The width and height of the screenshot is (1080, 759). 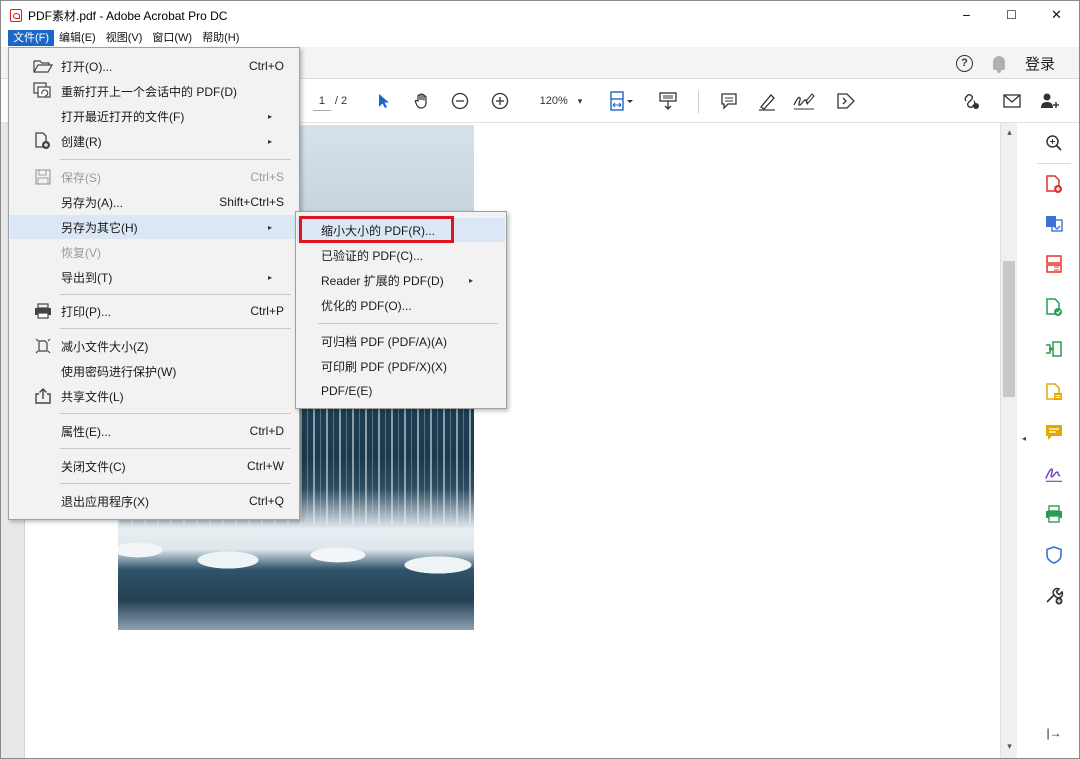 I want to click on compress-icon, so click(x=43, y=346).